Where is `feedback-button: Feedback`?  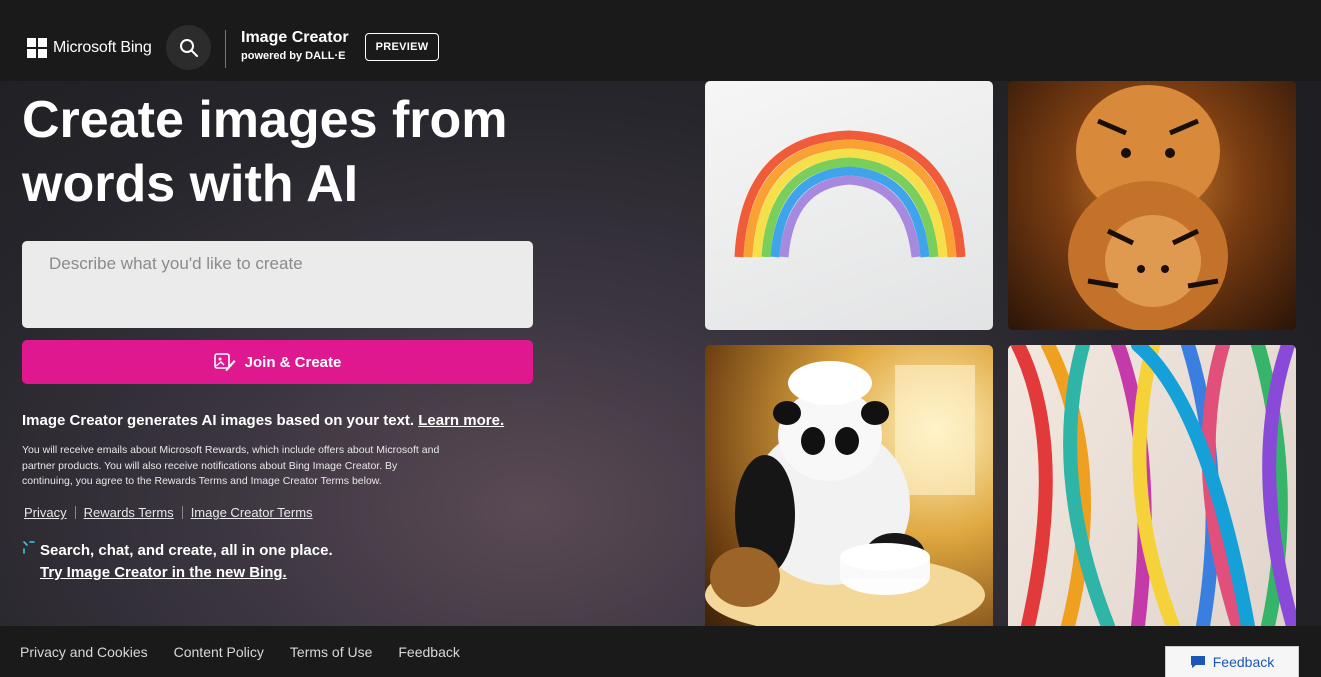 feedback-button: Feedback is located at coordinates (1232, 661).